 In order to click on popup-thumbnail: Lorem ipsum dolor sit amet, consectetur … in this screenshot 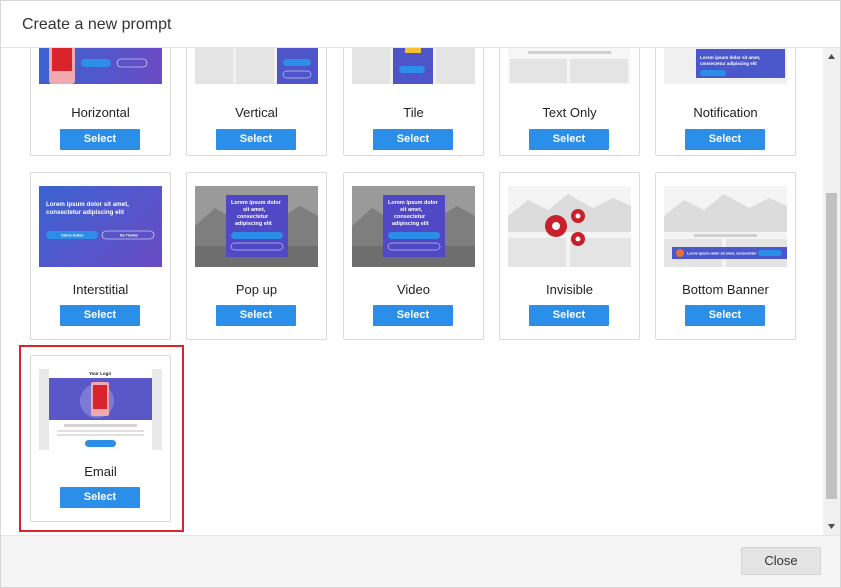, I will do `click(256, 226)`.